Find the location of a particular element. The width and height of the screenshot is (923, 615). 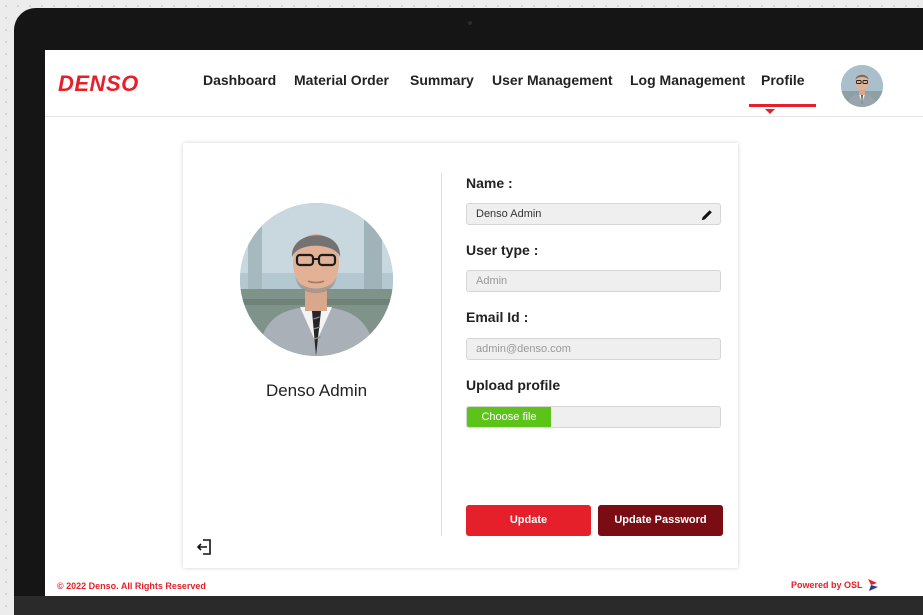

update-password-button: Update Password is located at coordinates (660, 520).